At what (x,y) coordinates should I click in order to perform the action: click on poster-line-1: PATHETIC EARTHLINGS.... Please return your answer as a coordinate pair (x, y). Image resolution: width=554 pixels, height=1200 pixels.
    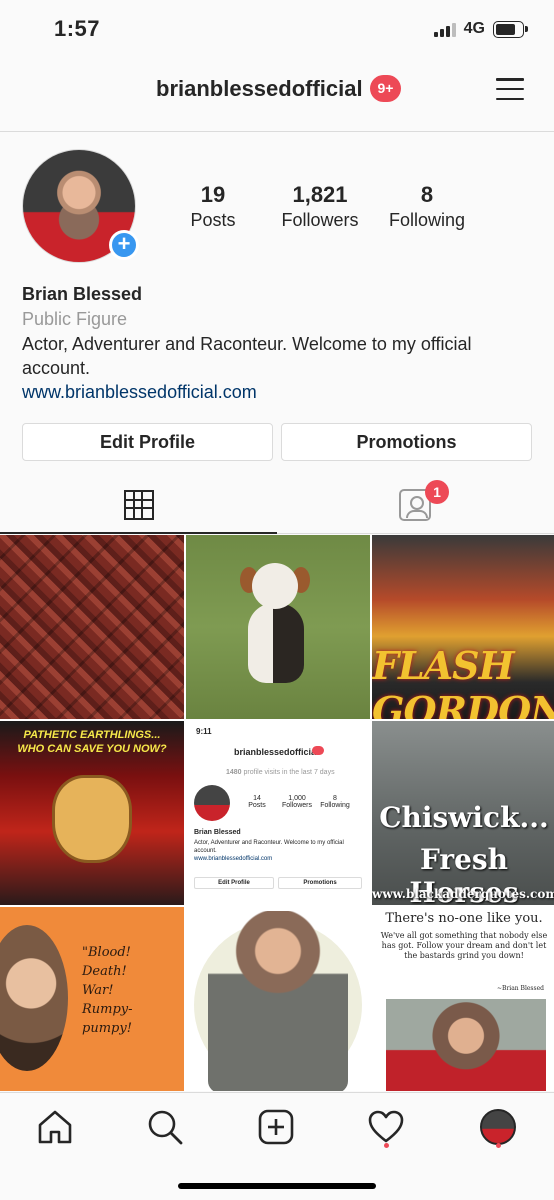
    Looking at the image, I should click on (92, 735).